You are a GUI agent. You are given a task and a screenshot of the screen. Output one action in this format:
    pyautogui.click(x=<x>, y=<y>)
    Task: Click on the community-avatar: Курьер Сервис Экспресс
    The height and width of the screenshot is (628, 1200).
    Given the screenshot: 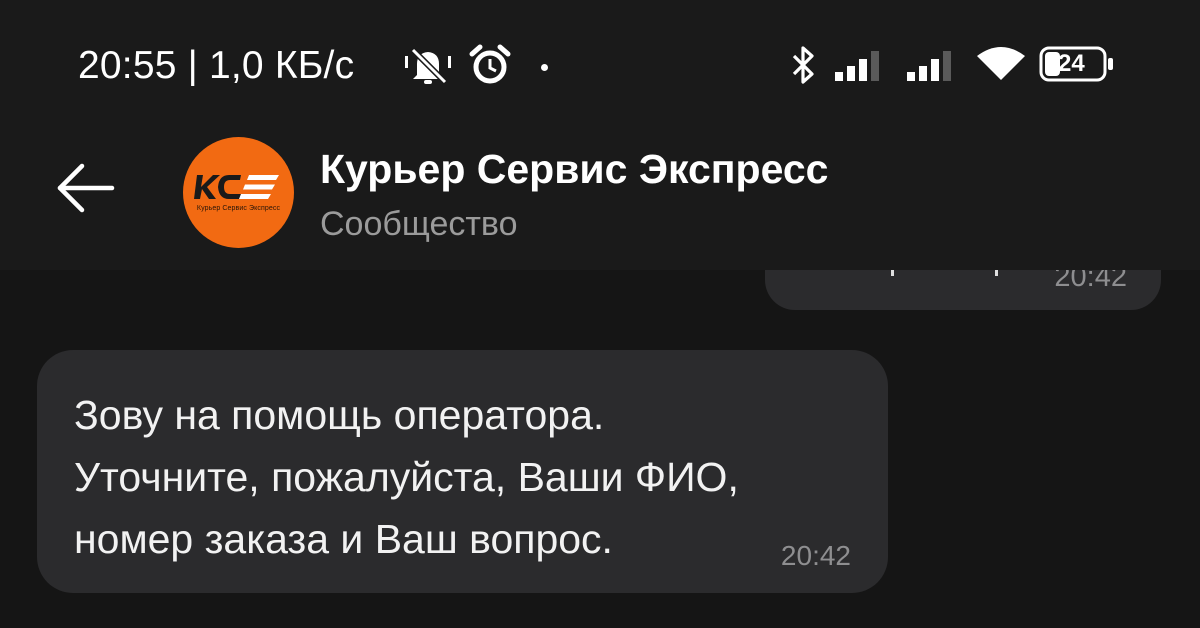 What is the action you would take?
    pyautogui.click(x=238, y=192)
    